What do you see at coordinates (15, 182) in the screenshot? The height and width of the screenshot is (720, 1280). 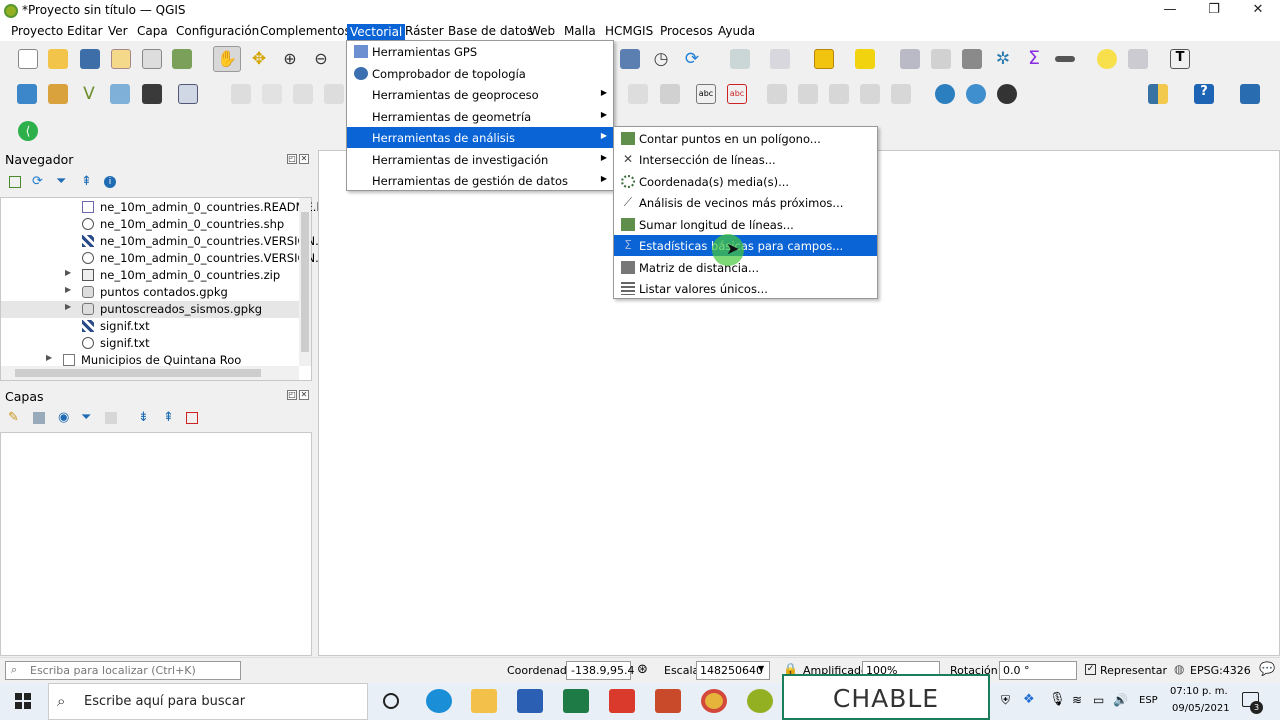 I see `add-selected-icon` at bounding box center [15, 182].